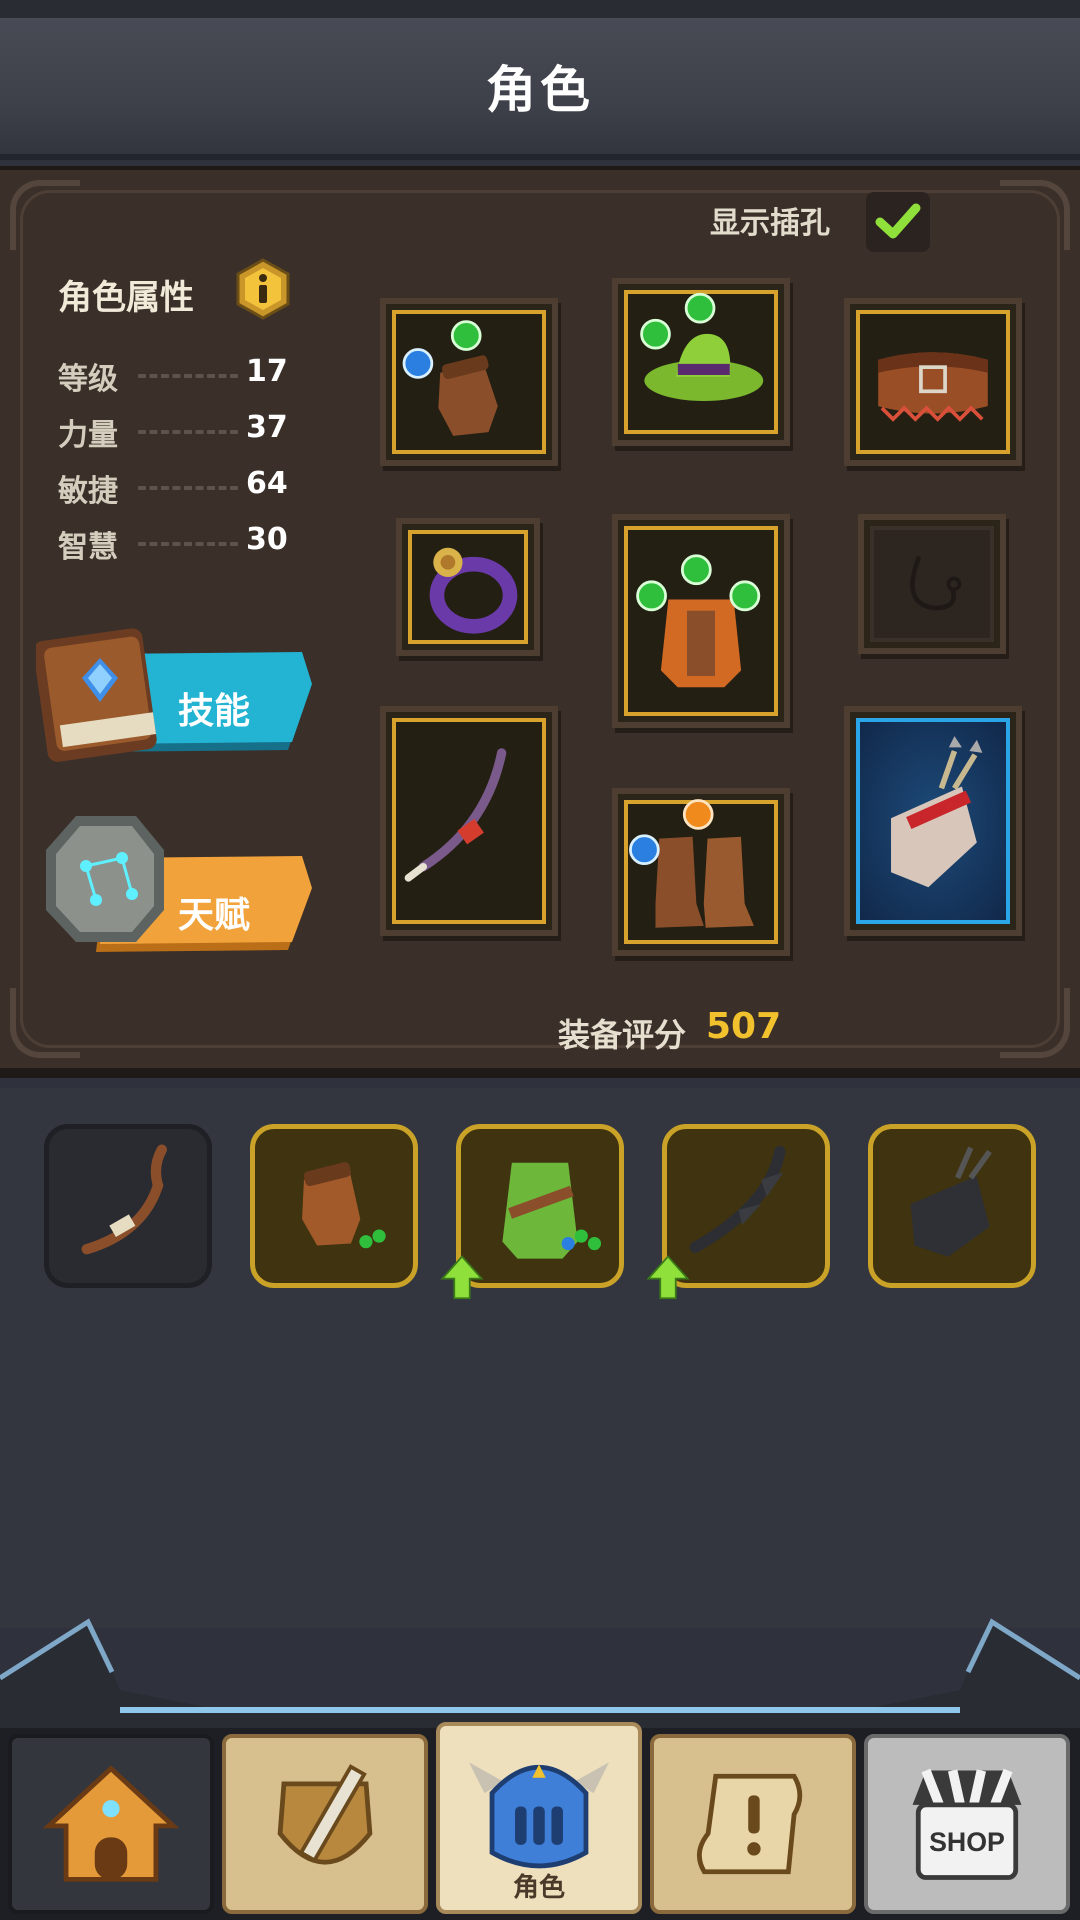 The image size is (1080, 1920). I want to click on gear-score-value: 507, so click(744, 1026).